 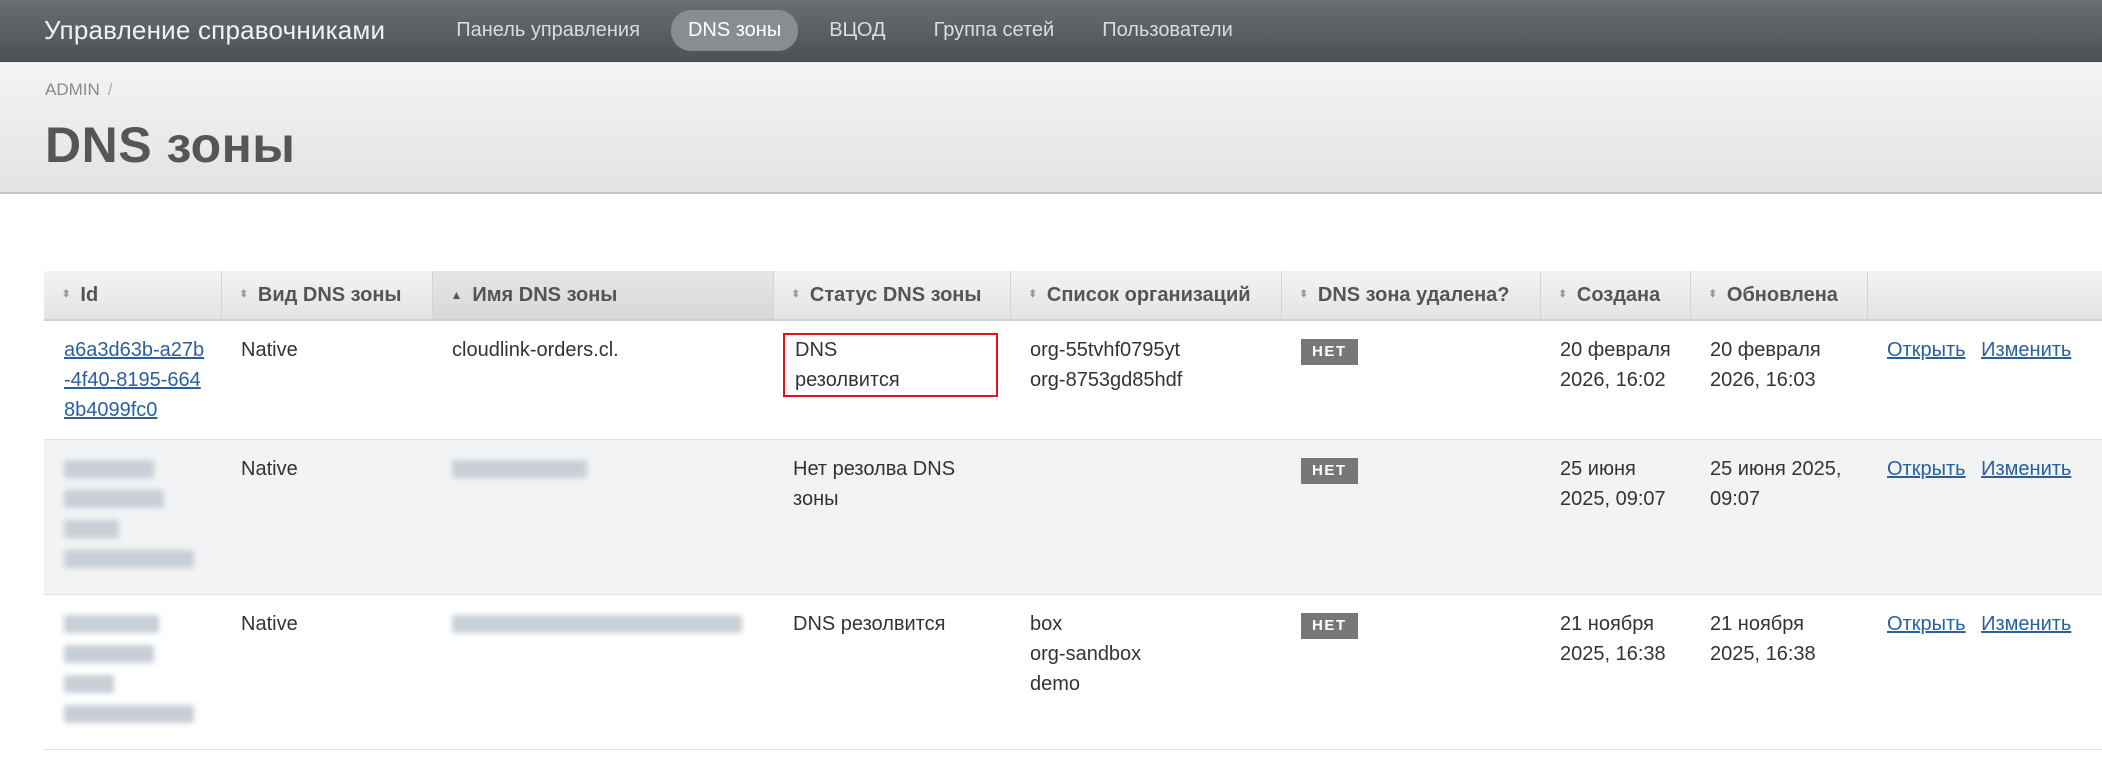 I want to click on column-header-actions, so click(x=1984, y=296).